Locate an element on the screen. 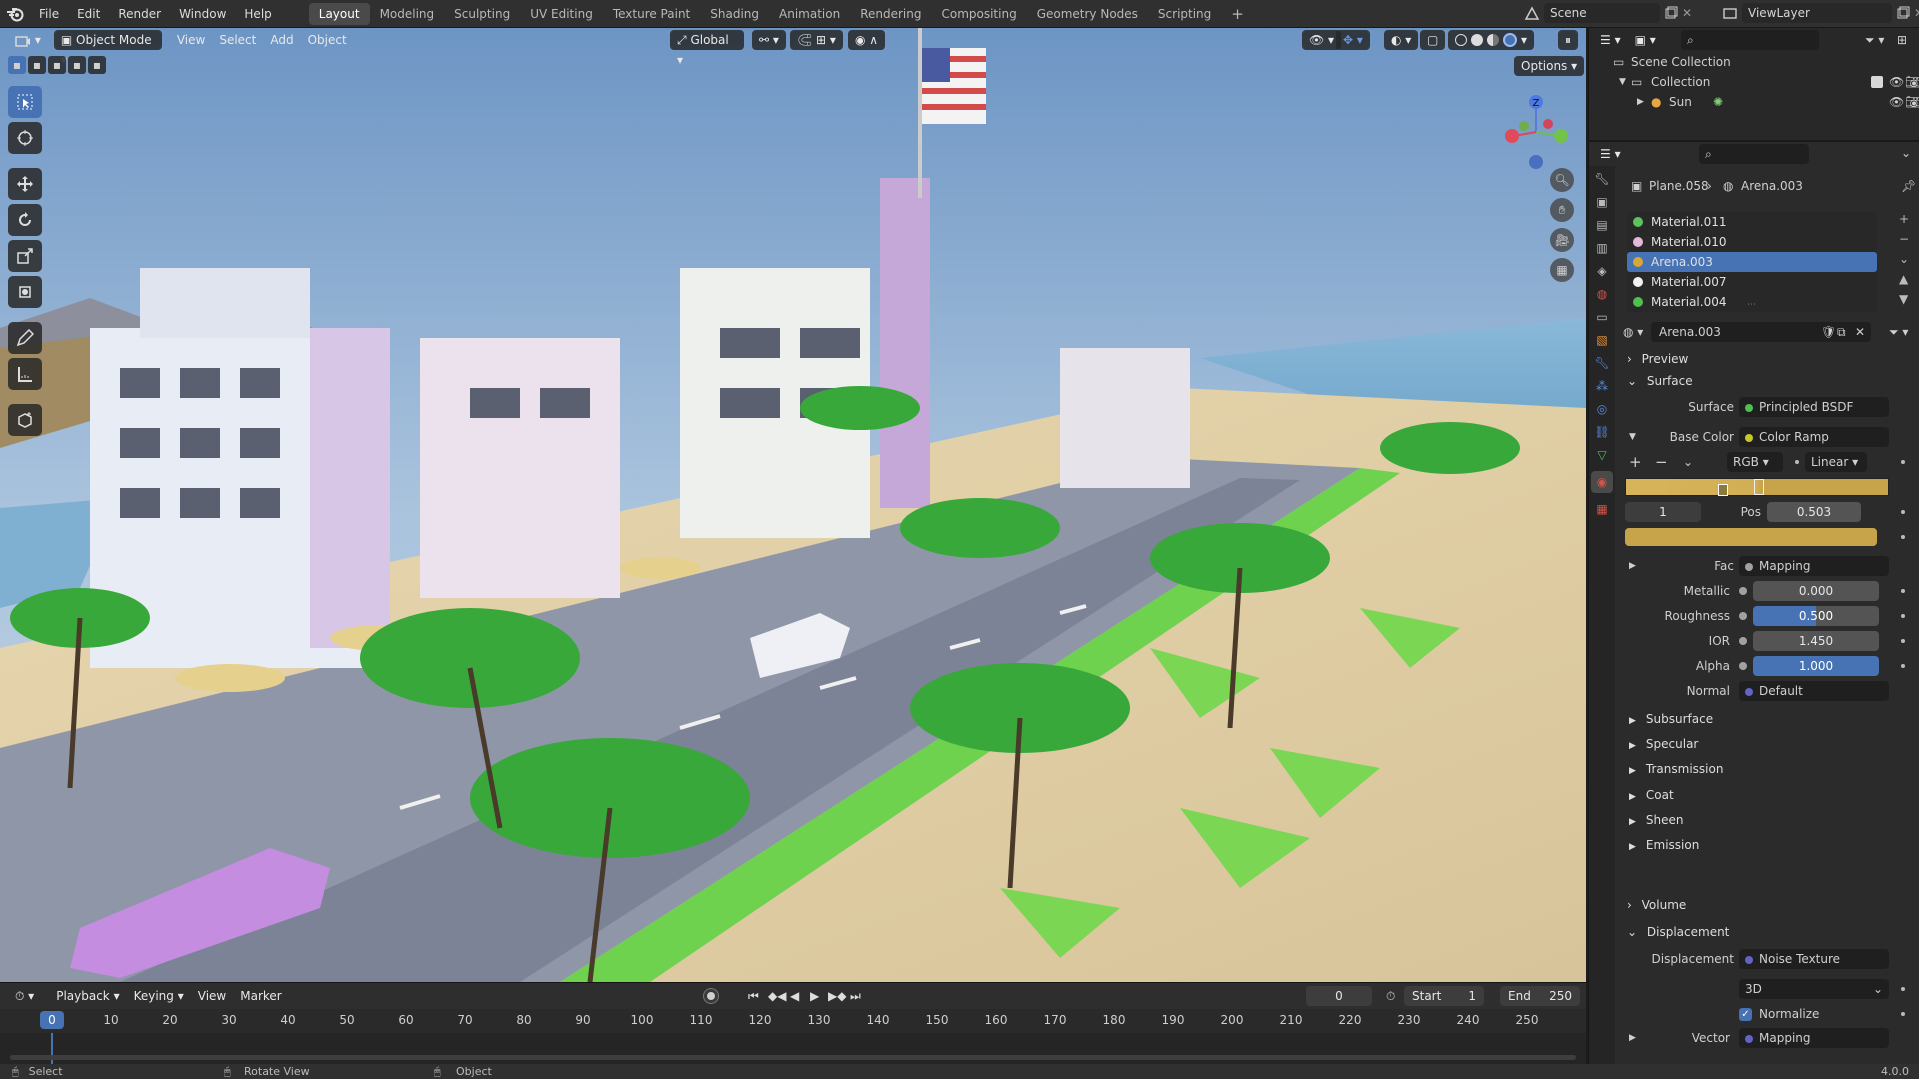  material-shading-icon is located at coordinates (1493, 40).